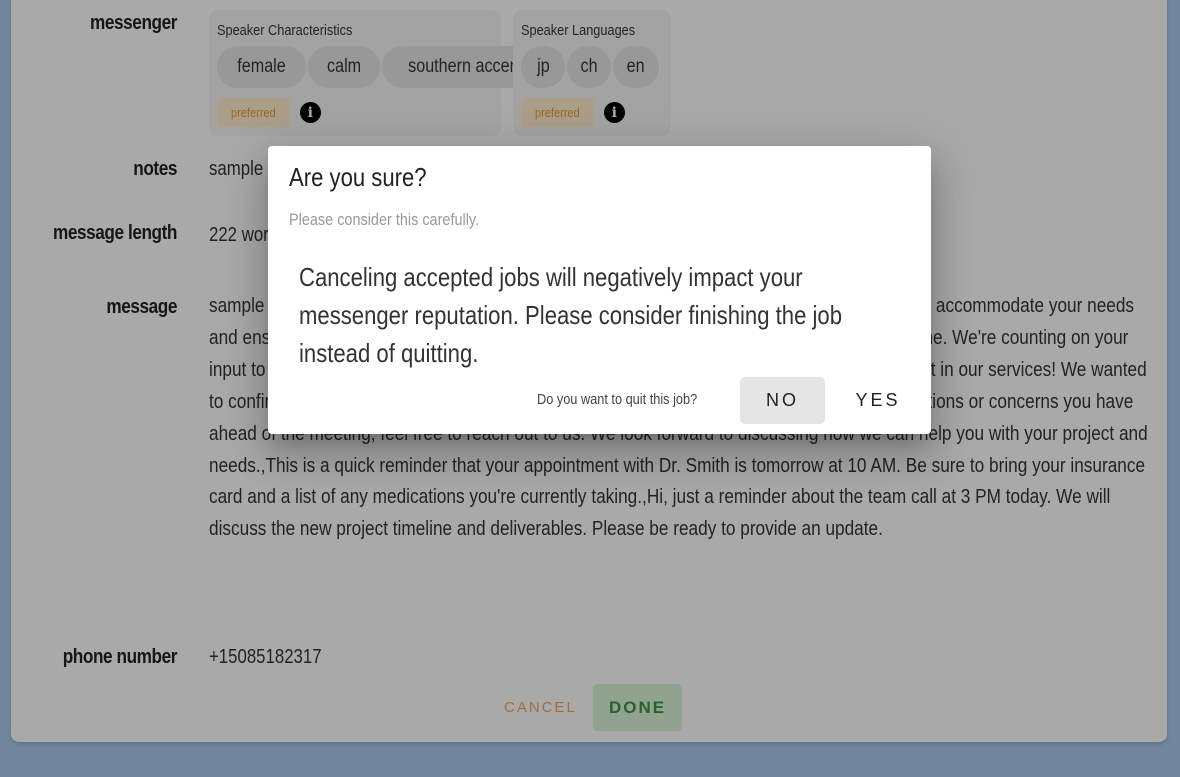 The width and height of the screenshot is (1180, 777). I want to click on dialog-question: Do you want to quit this job?, so click(617, 399).